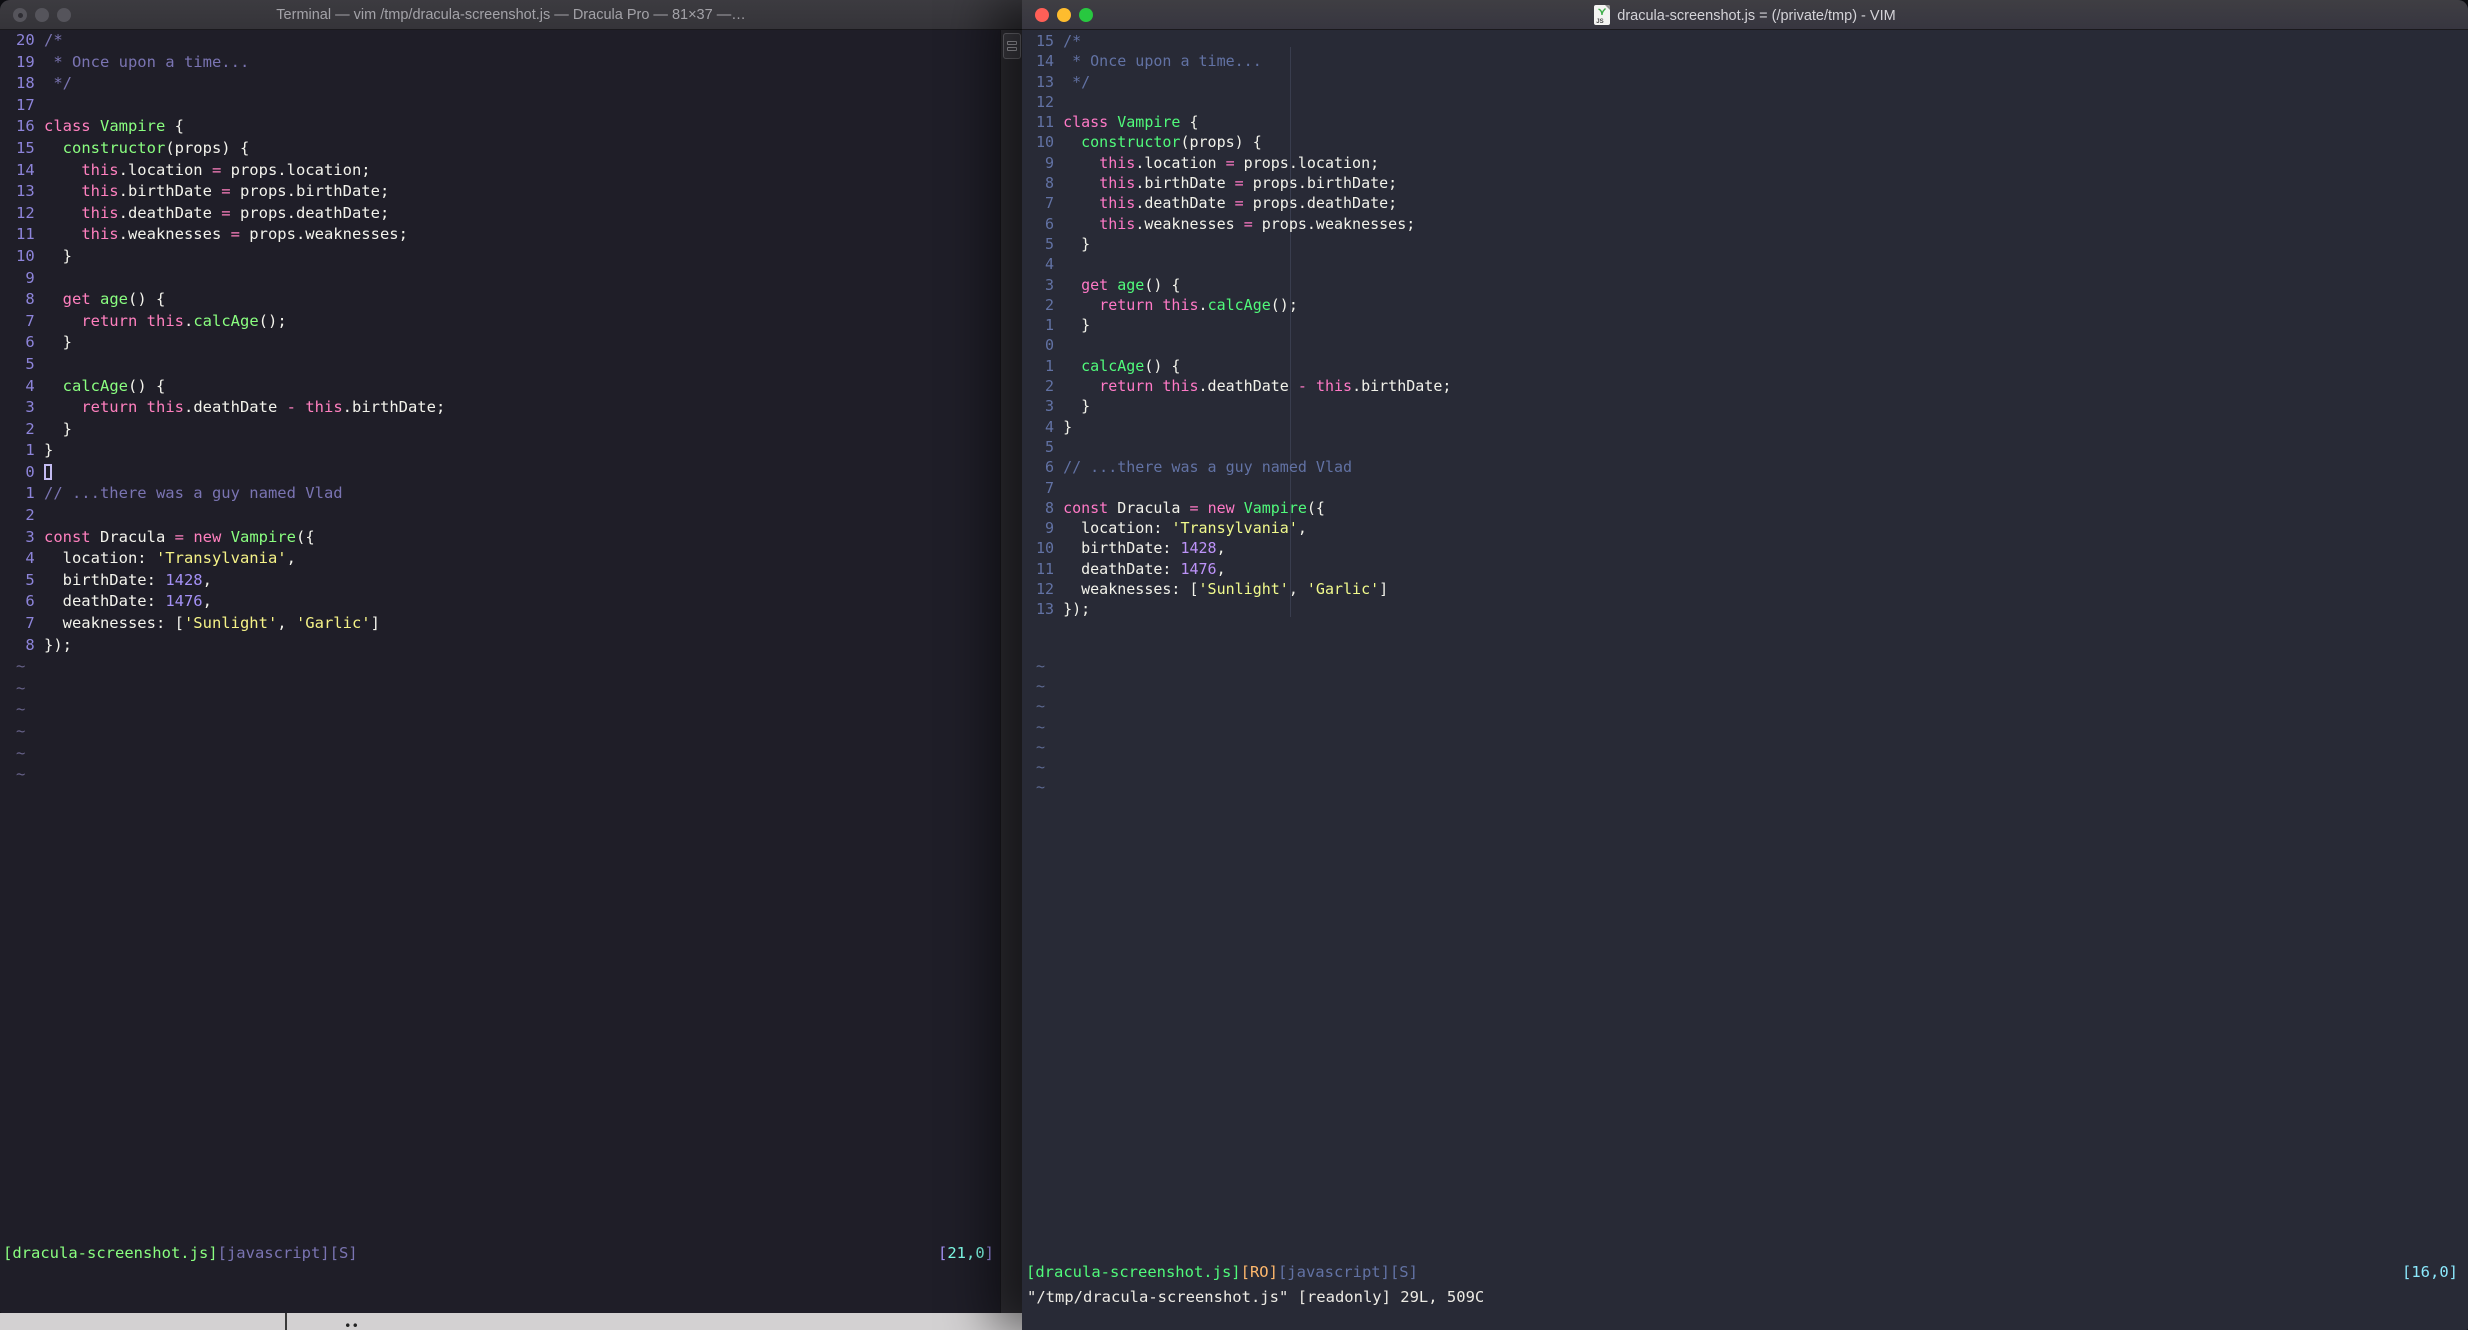 The width and height of the screenshot is (2468, 1330). Describe the element at coordinates (1012, 46) in the screenshot. I see `split-pane-button` at that location.